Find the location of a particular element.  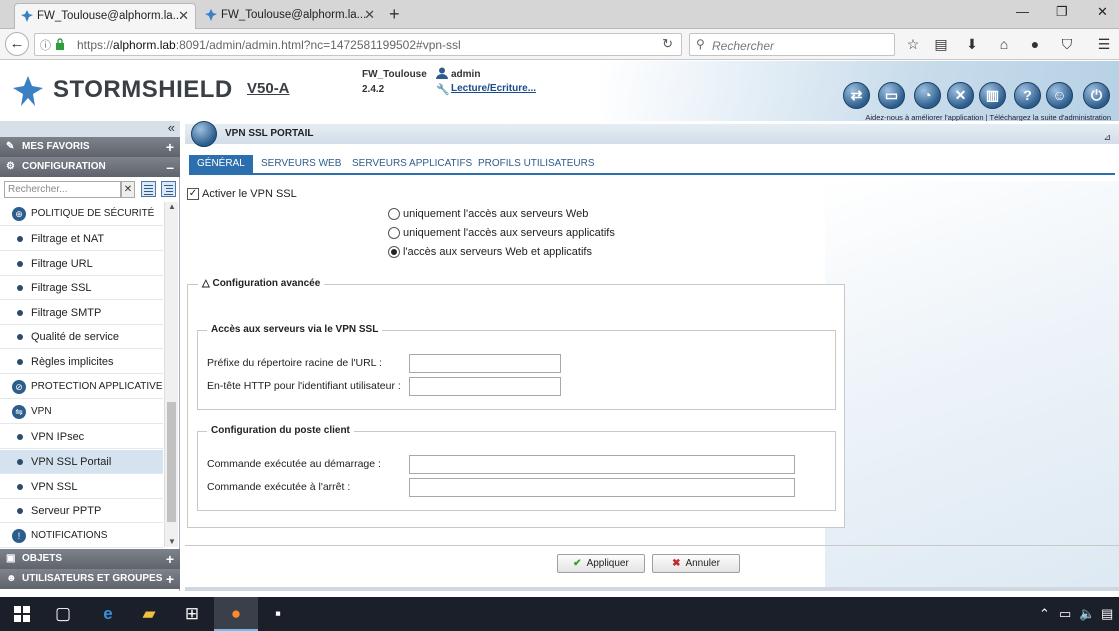

help-button: ? is located at coordinates (1027, 95).